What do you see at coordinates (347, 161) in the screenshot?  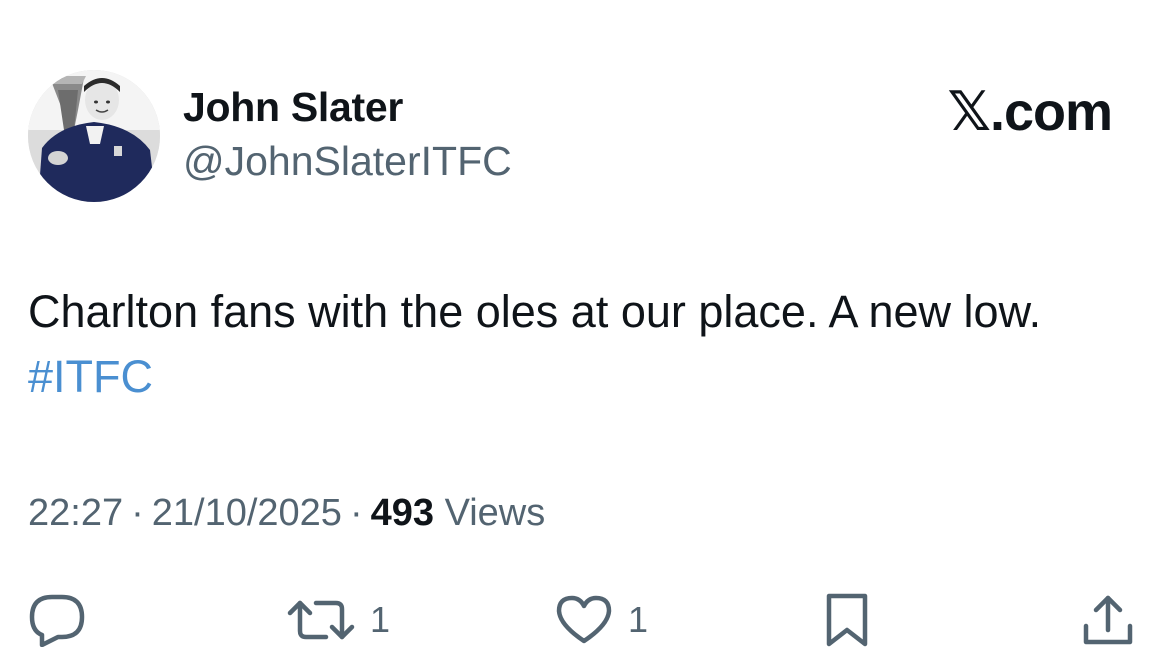 I see `author-handle: @JohnSlaterITFC` at bounding box center [347, 161].